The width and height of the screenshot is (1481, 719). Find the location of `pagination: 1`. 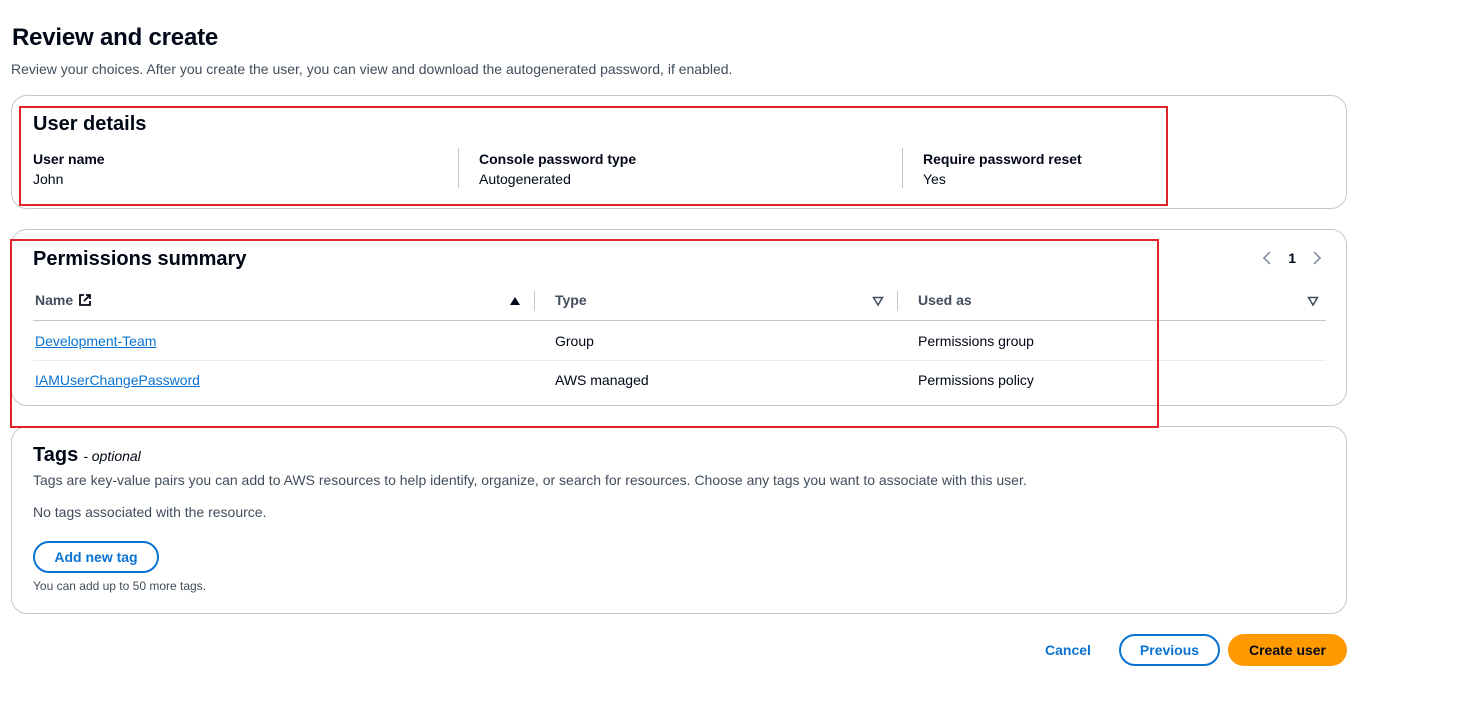

pagination: 1 is located at coordinates (1292, 258).